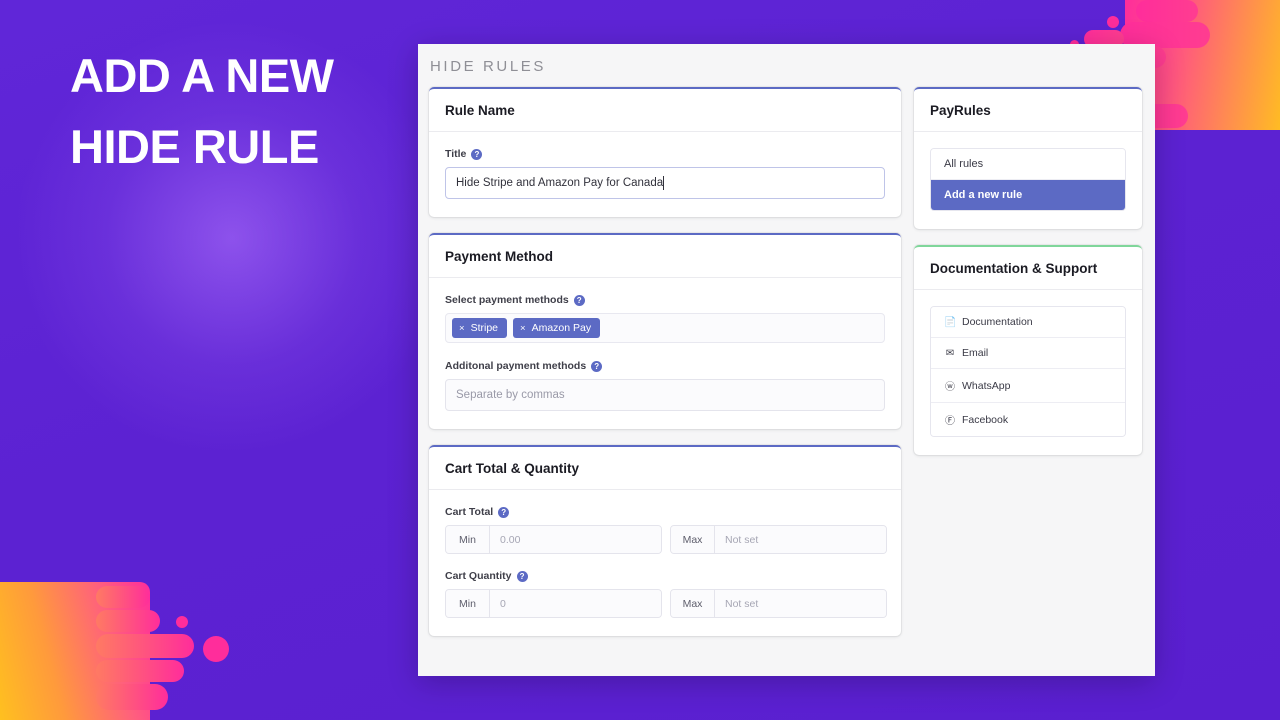 This screenshot has width=1280, height=720. What do you see at coordinates (1028, 164) in the screenshot?
I see `sidebar-item-all-rules: All rules` at bounding box center [1028, 164].